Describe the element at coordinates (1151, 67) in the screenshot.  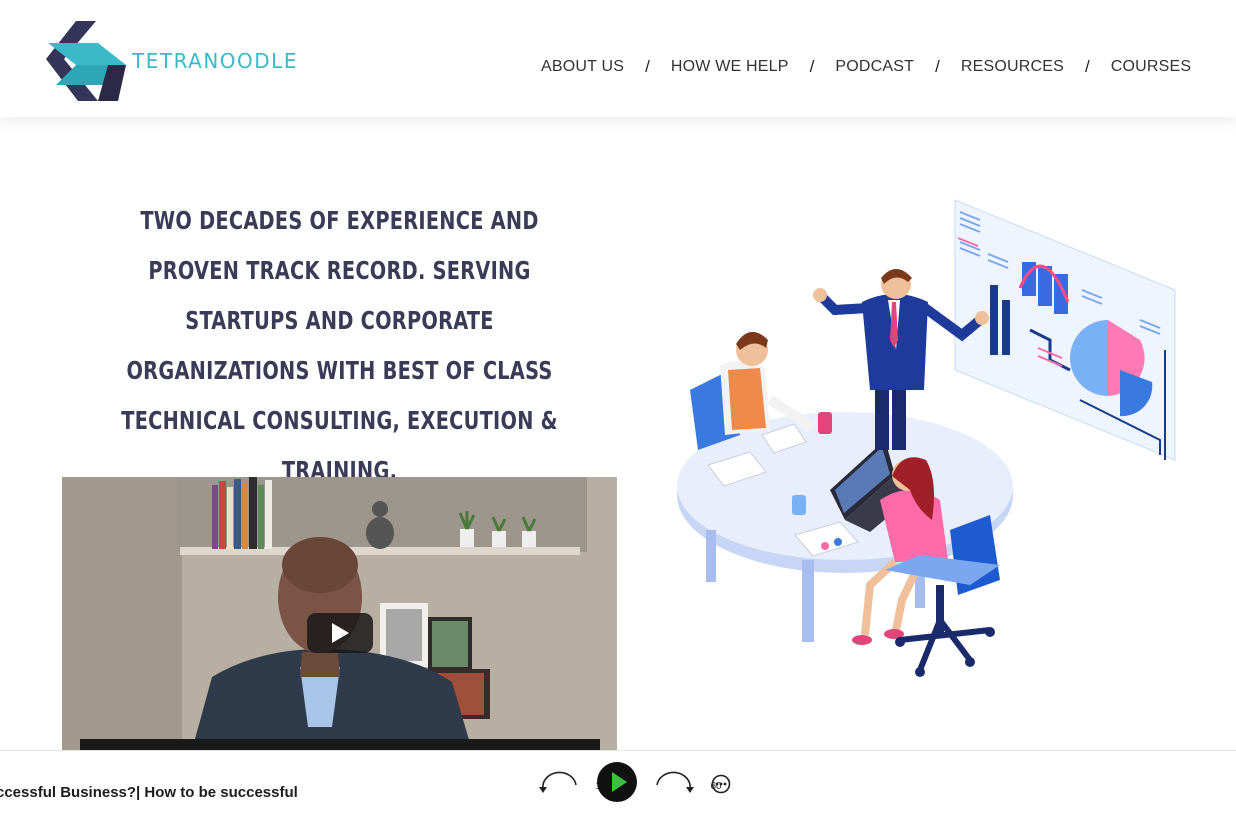
I see `nav-courses: COURSES` at that location.